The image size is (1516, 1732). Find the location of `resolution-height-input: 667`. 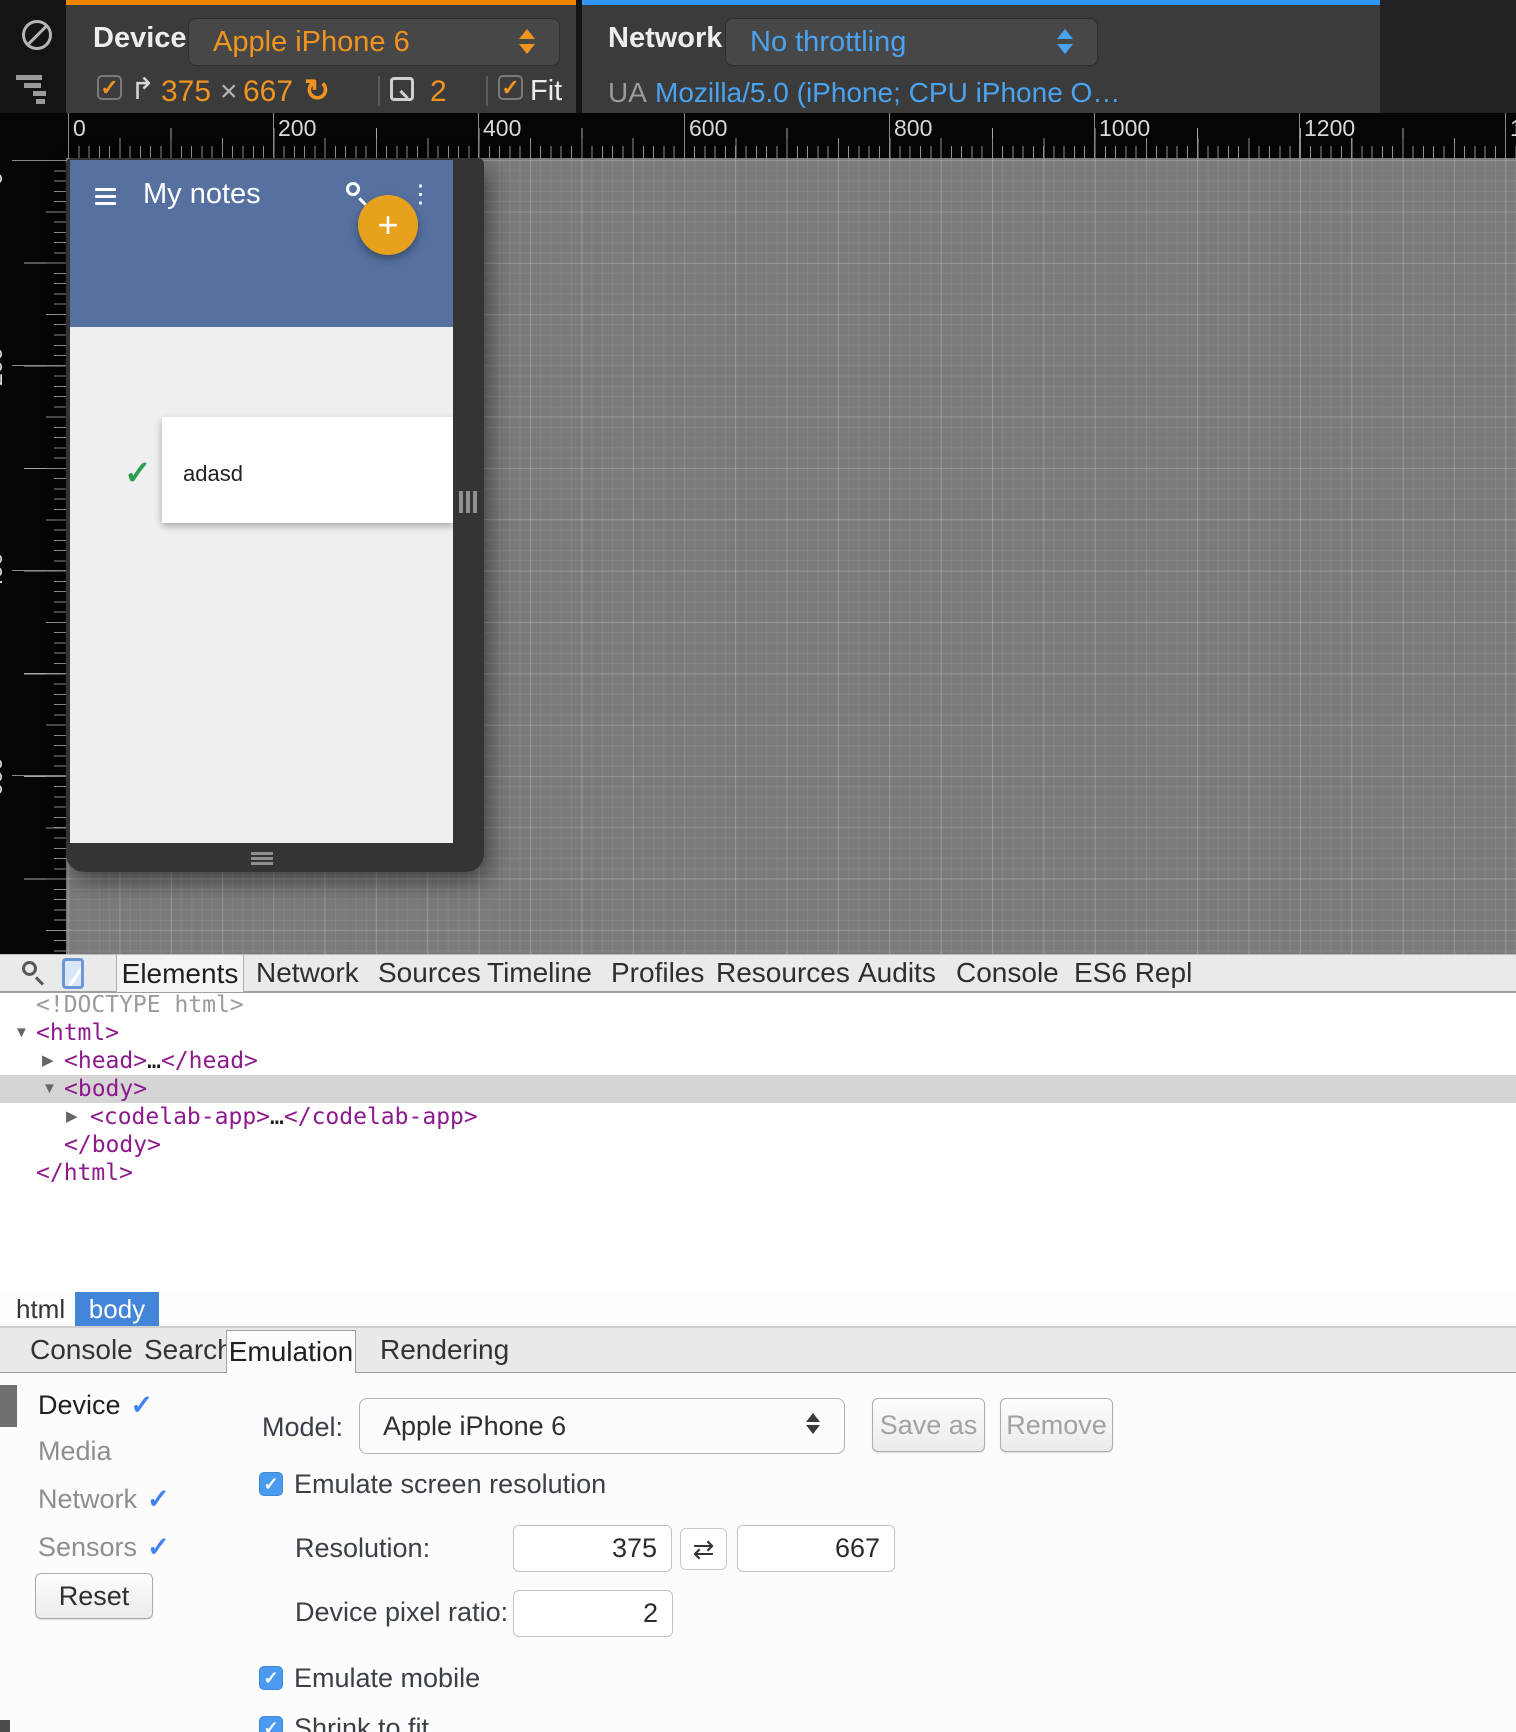

resolution-height-input: 667 is located at coordinates (816, 1548).